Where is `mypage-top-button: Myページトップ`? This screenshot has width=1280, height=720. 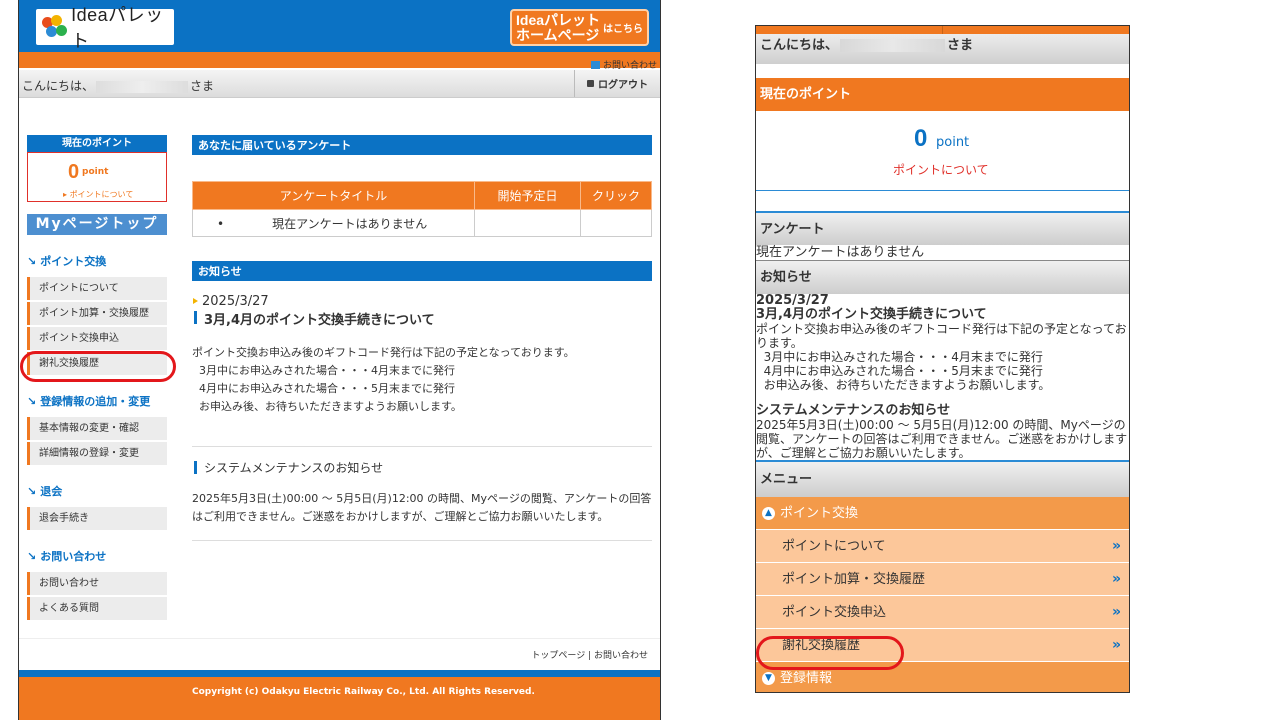
mypage-top-button: Myページトップ is located at coordinates (97, 224).